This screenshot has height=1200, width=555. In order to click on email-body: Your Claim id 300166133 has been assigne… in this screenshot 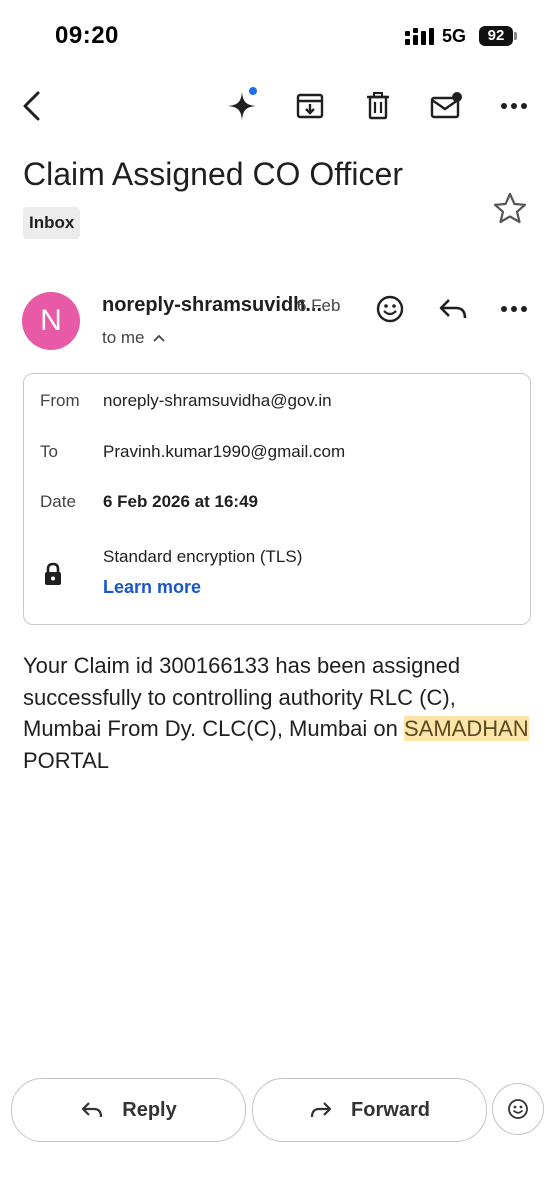, I will do `click(280, 713)`.